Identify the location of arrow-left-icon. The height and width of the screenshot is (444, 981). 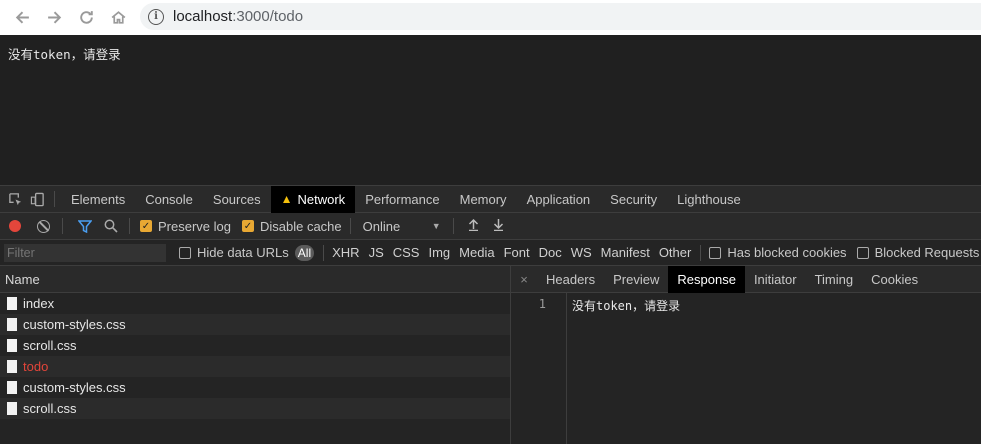
(22, 17).